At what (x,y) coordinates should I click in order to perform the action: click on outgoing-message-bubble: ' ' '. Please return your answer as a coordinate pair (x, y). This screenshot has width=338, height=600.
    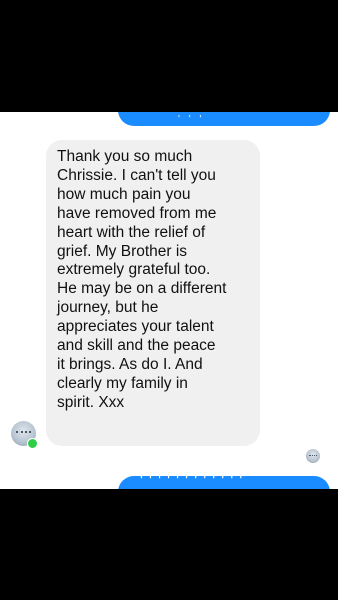
    Looking at the image, I should click on (224, 119).